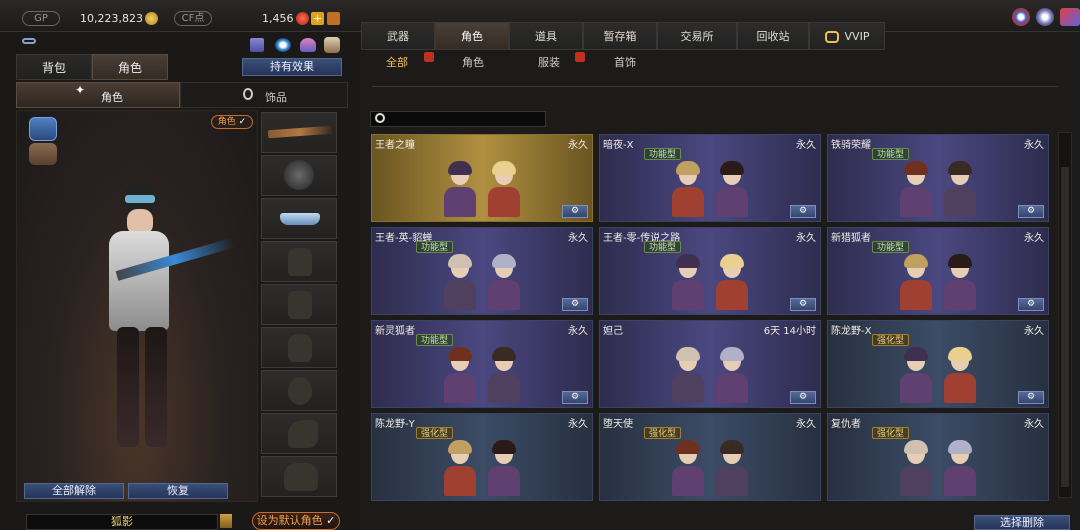  I want to click on character-card: 铁骑荣耀 永久 功能型 ⚙, so click(938, 178).